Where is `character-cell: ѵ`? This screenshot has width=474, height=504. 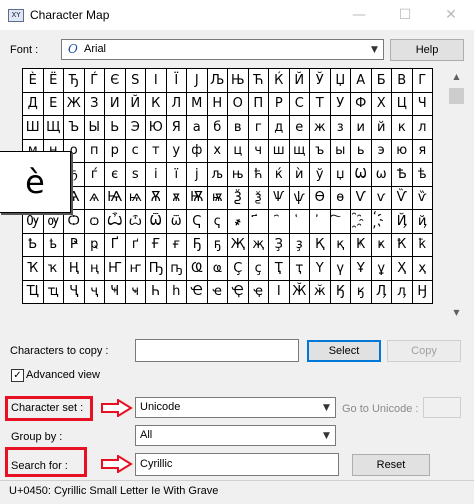 character-cell: ѵ is located at coordinates (381, 197).